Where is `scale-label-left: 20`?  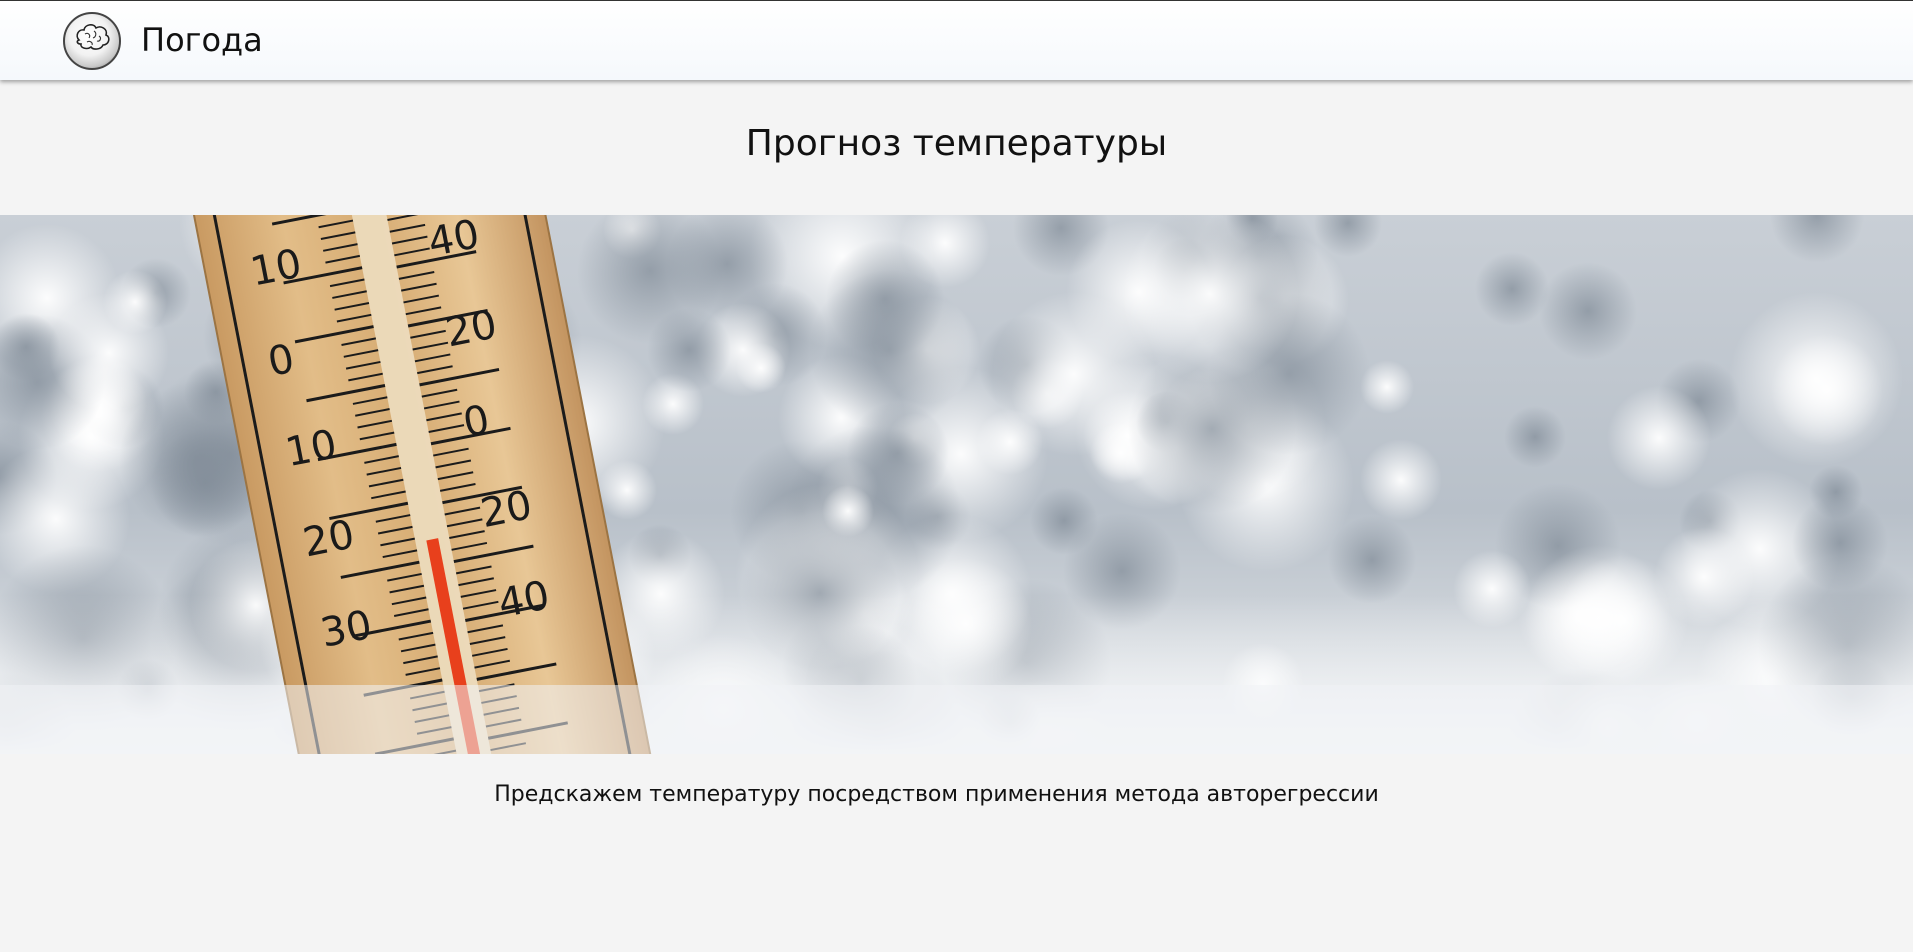 scale-label-left: 20 is located at coordinates (328, 539).